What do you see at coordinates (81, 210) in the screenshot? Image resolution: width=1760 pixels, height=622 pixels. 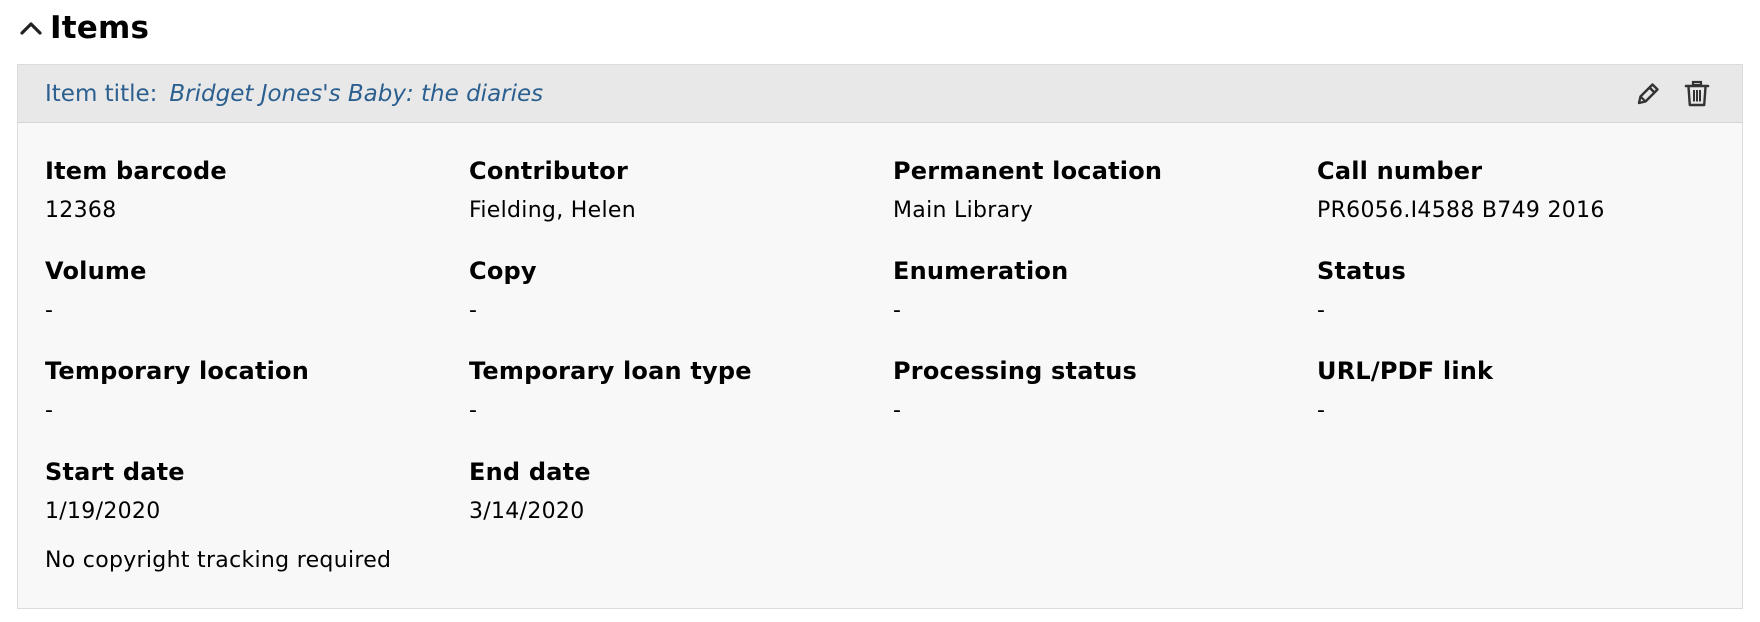 I see `field-value: 12368` at bounding box center [81, 210].